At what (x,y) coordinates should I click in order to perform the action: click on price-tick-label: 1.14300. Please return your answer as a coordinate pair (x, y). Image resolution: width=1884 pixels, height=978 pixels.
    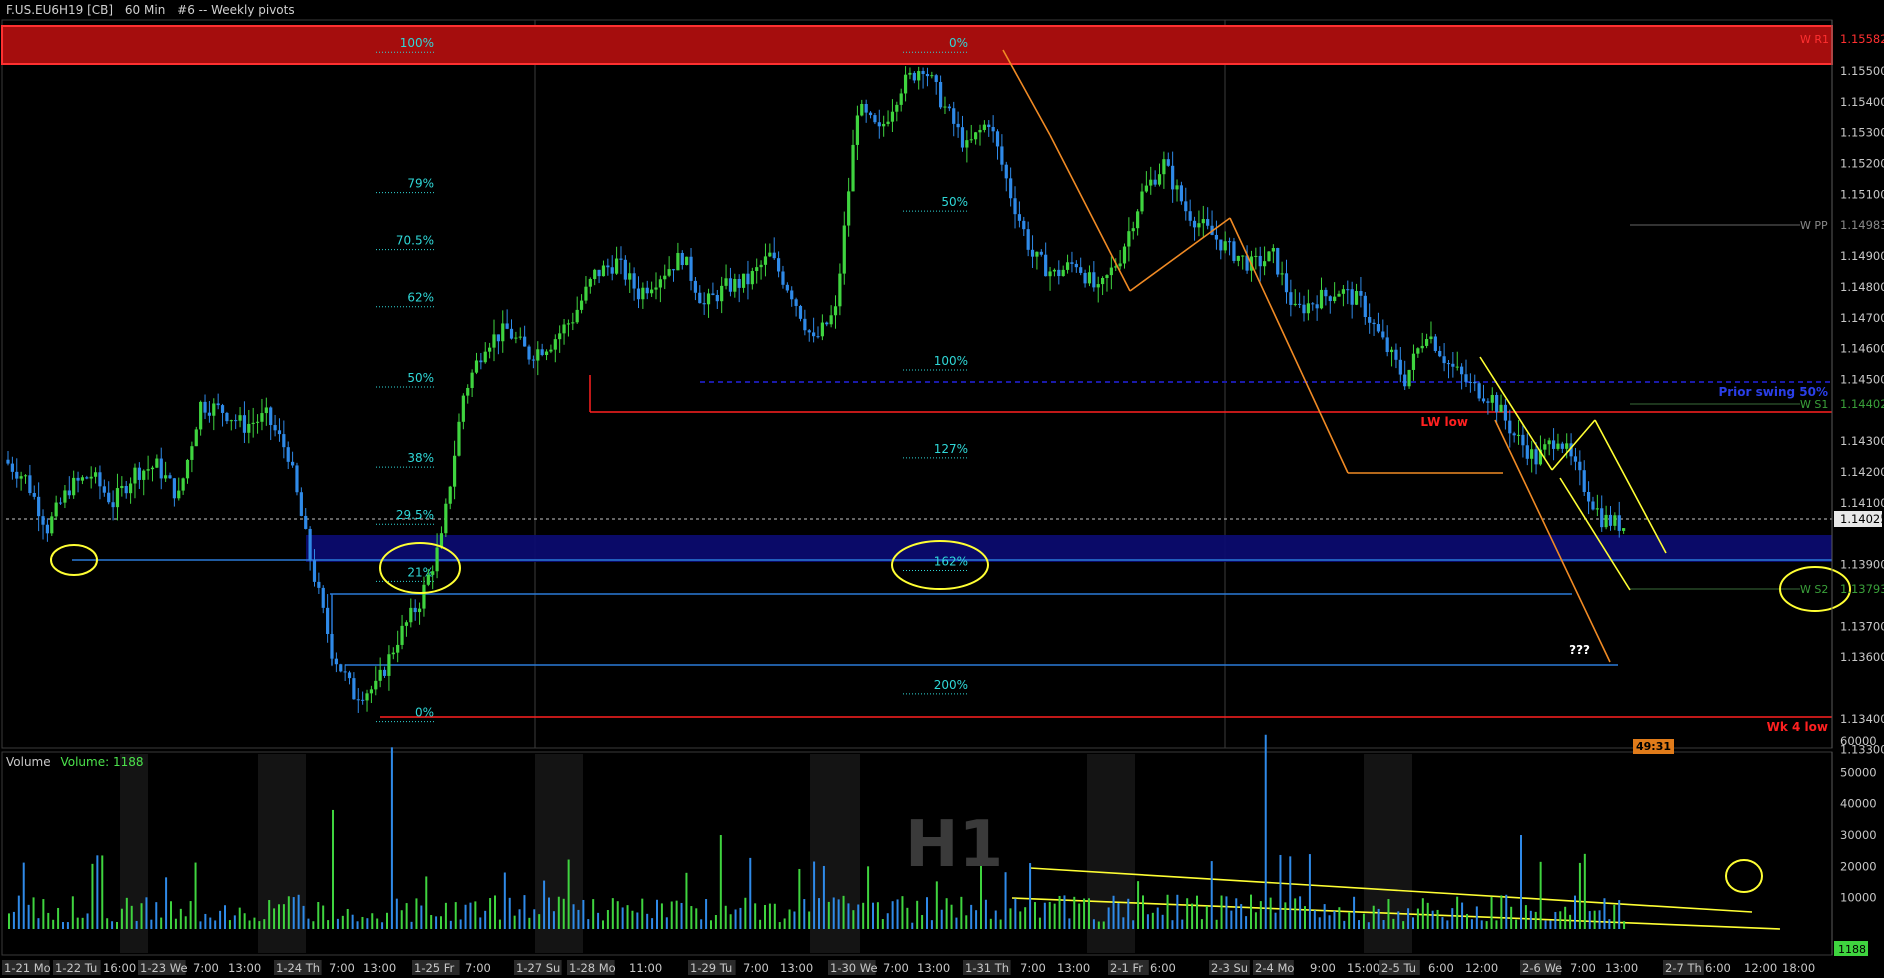
    Looking at the image, I should click on (1862, 441).